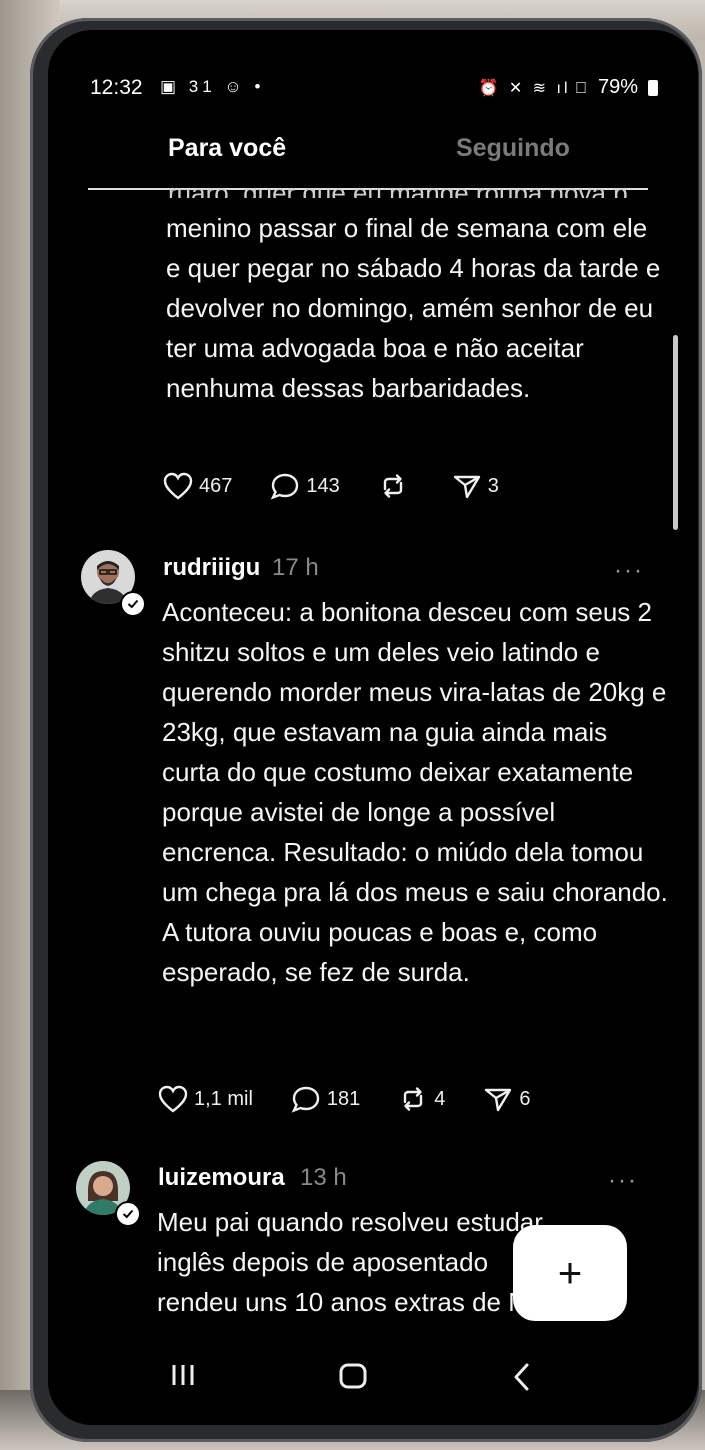  What do you see at coordinates (227, 148) in the screenshot?
I see `tab-para-voce: Para você` at bounding box center [227, 148].